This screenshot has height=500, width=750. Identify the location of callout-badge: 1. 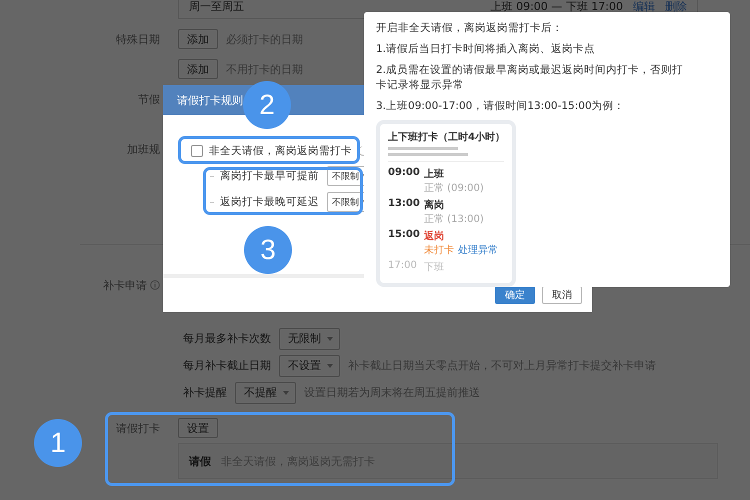
(58, 443).